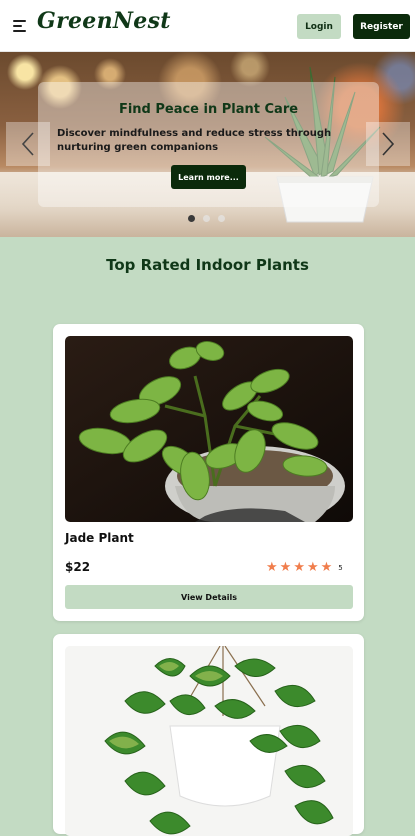 The image size is (415, 836). I want to click on plant-name: Jade Plant, so click(99, 538).